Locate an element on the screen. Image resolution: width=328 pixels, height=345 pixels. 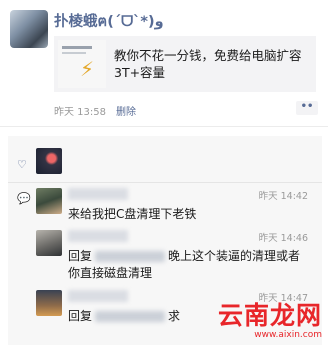
poster-avatar is located at coordinates (29, 29).